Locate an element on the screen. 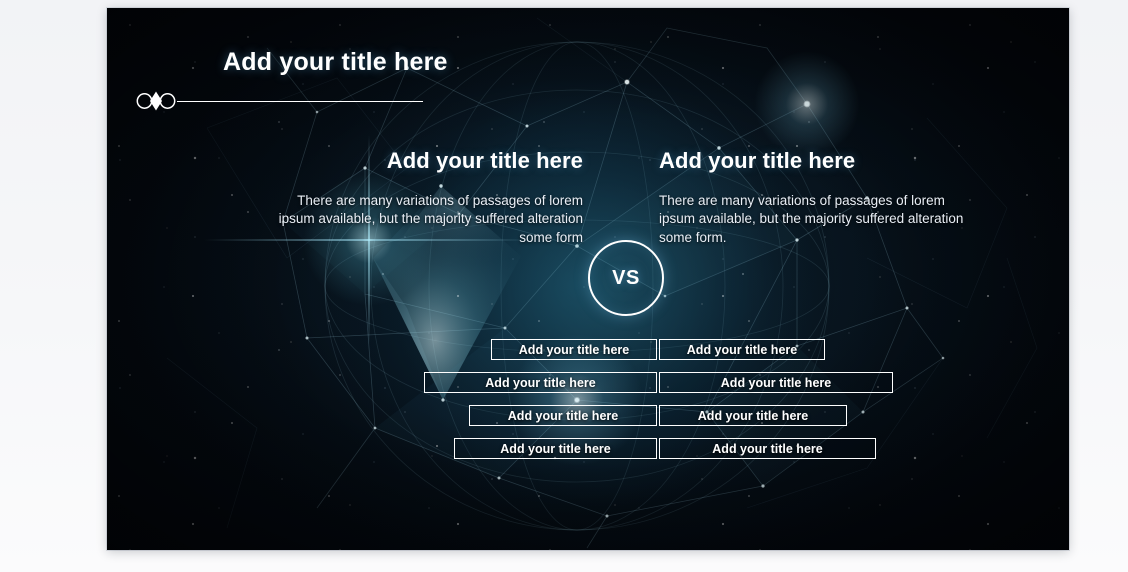 This screenshot has height=572, width=1128. column-left-title: Add your title here is located at coordinates (484, 160).